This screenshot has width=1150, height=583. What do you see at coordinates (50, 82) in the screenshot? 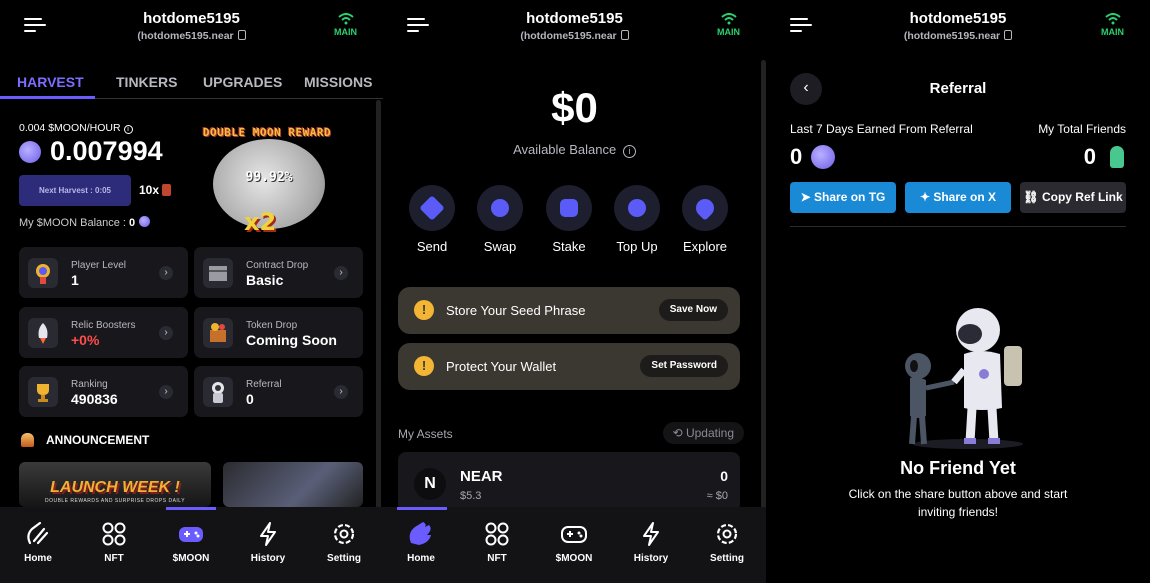
I see `tab-harvest: HARVEST` at bounding box center [50, 82].